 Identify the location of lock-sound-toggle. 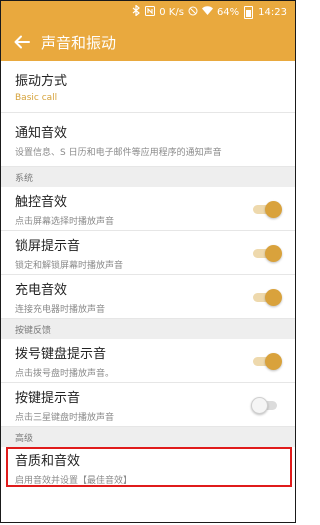
(267, 253).